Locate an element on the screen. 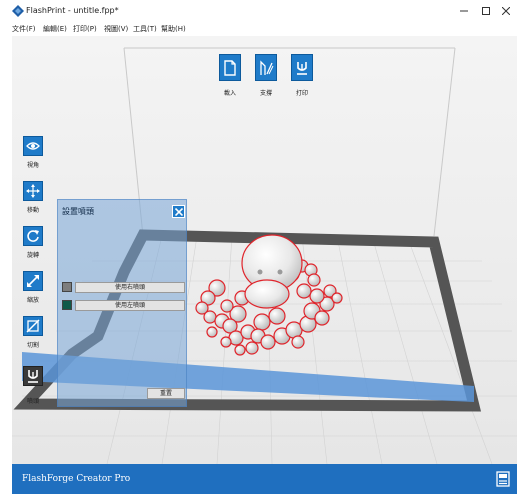 This screenshot has height=494, width=517. rotate-button is located at coordinates (33, 236).